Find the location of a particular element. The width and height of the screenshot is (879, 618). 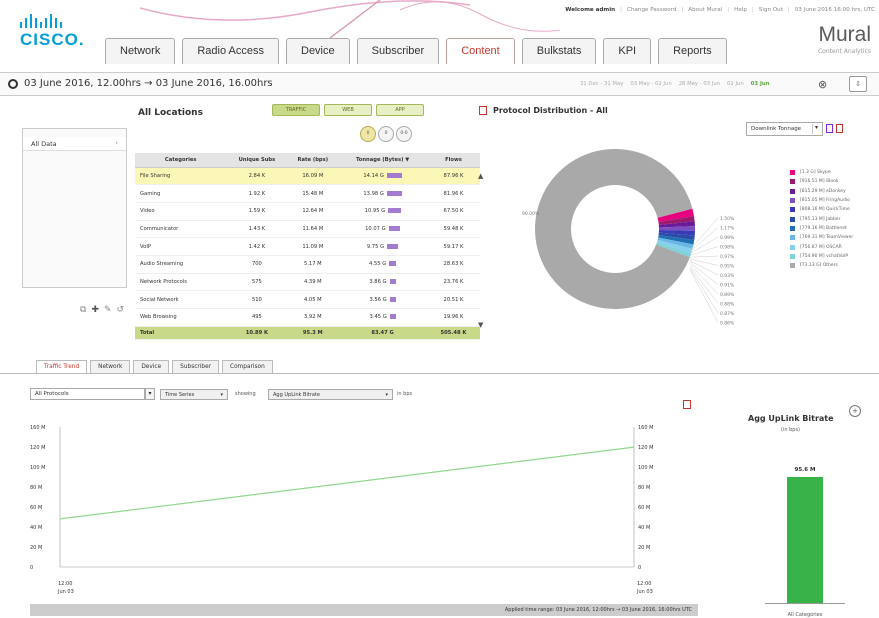

legend-item: [815.29 M] eDonkey is located at coordinates (821, 191).